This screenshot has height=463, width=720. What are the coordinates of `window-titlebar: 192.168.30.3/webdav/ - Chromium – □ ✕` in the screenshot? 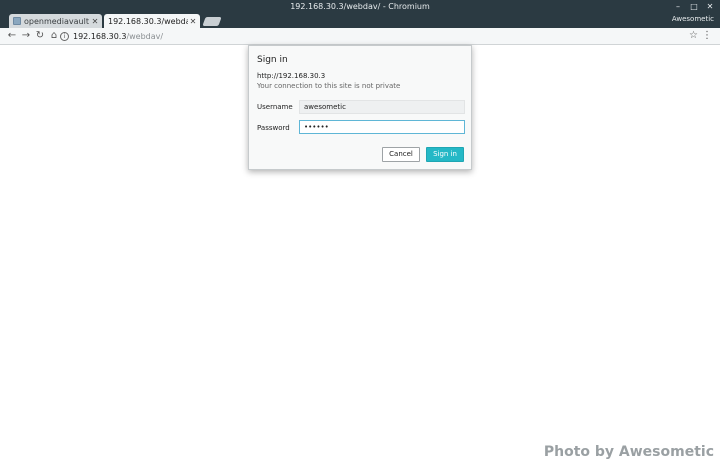 It's located at (360, 6).